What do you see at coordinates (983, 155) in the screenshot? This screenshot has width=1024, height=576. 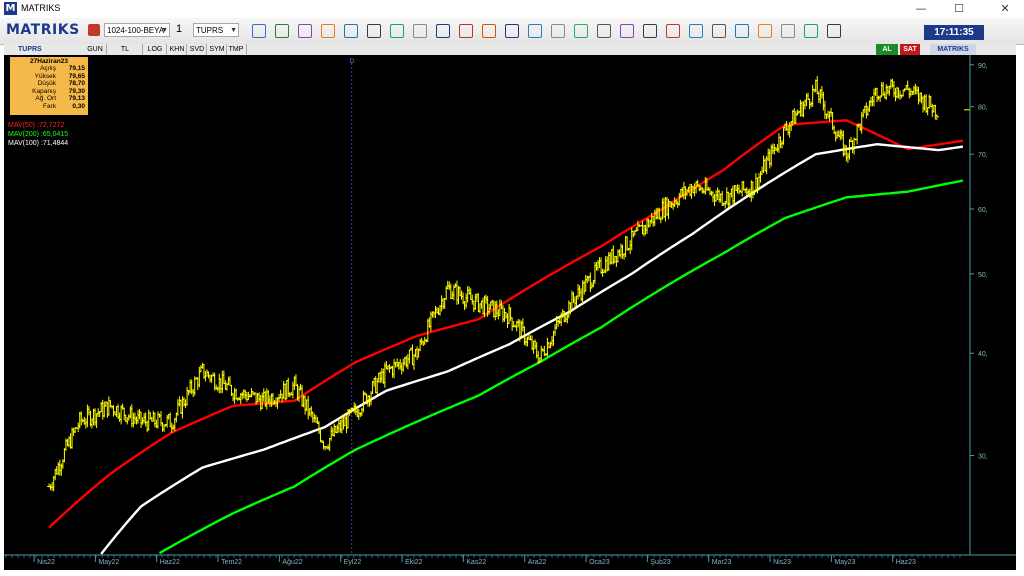 I see `y-tick-label: 70,` at bounding box center [983, 155].